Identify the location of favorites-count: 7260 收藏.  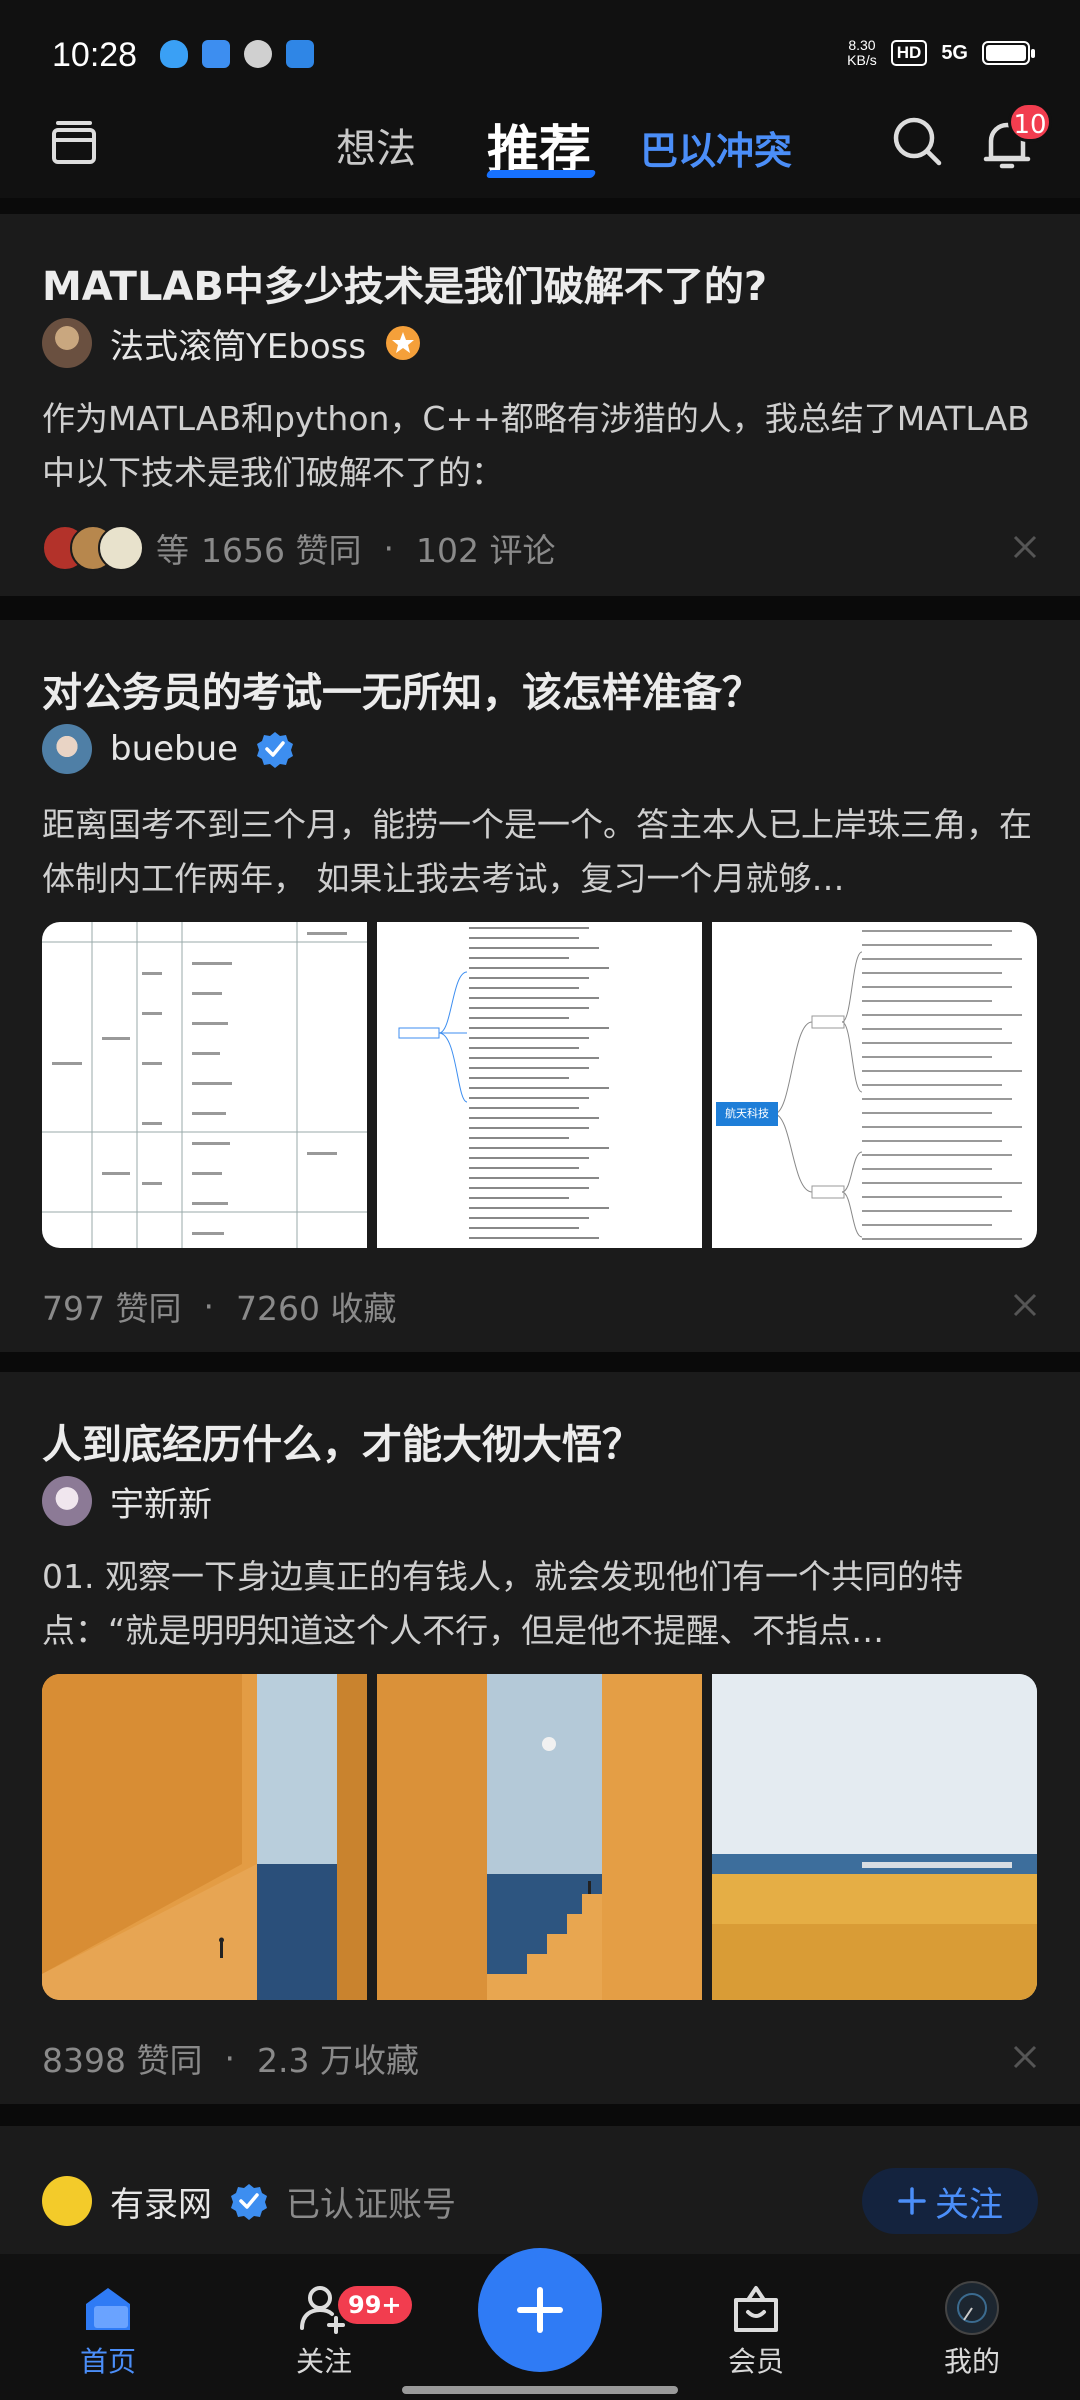
(316, 1308).